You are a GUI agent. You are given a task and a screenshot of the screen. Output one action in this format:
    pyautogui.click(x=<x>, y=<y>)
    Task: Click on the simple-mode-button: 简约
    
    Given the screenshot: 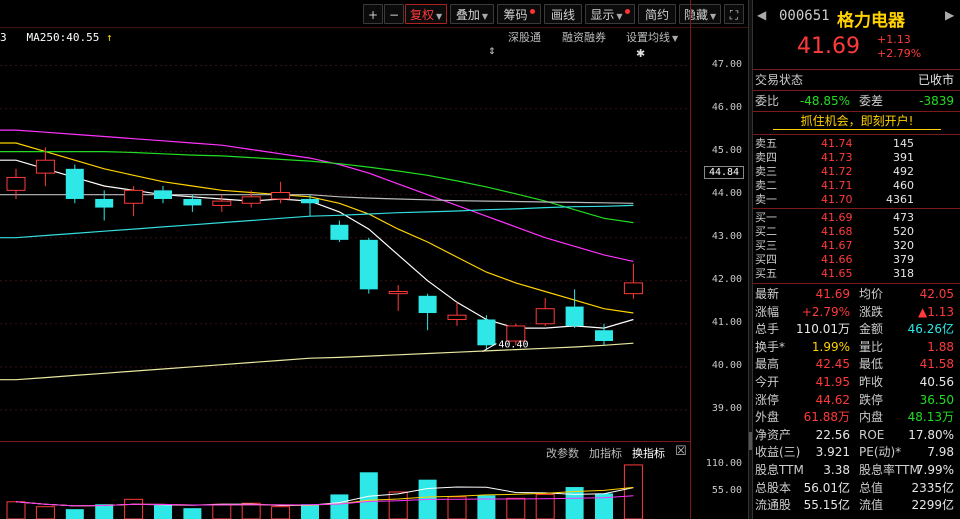 What is the action you would take?
    pyautogui.click(x=657, y=14)
    